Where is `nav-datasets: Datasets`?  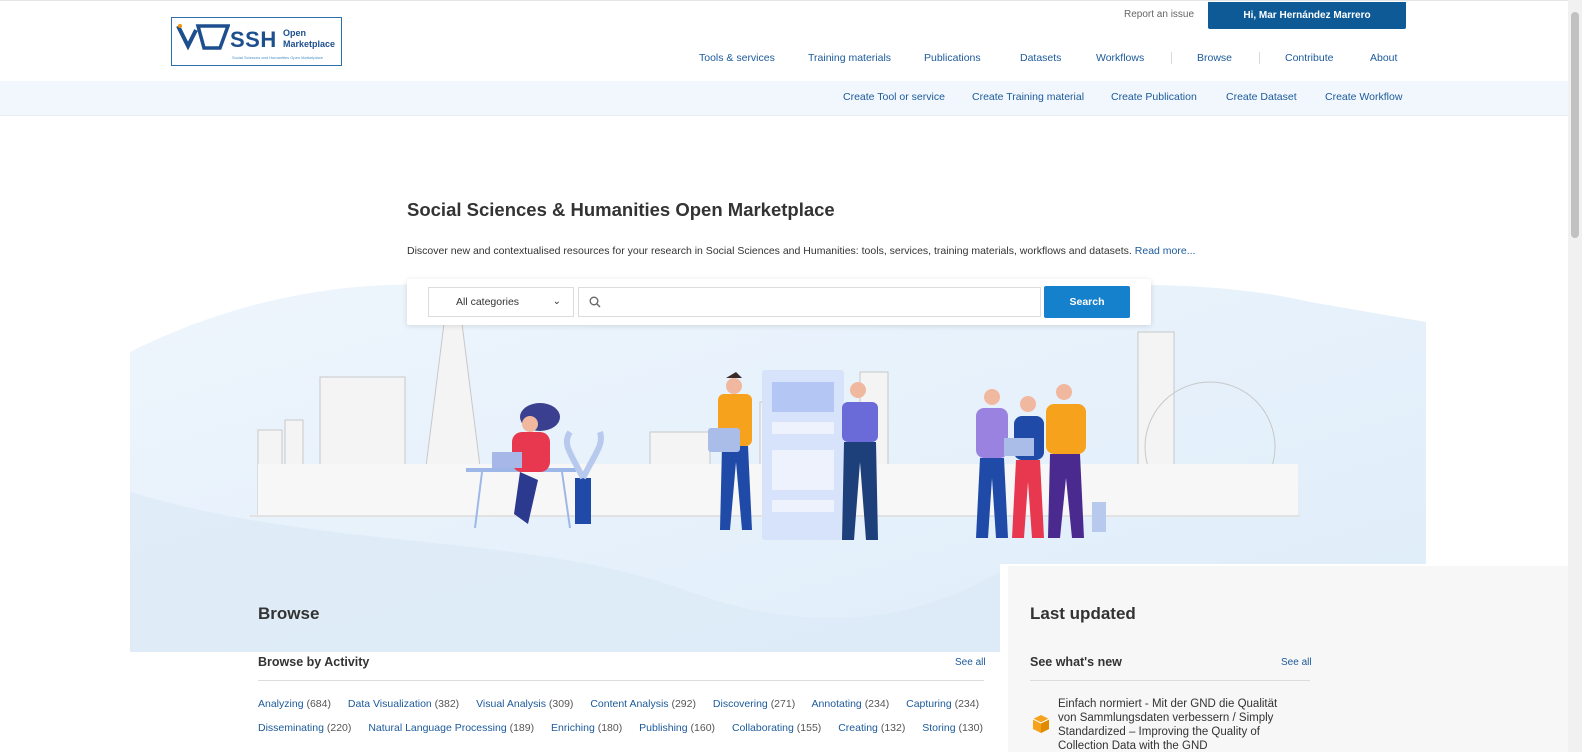 nav-datasets: Datasets is located at coordinates (1040, 58).